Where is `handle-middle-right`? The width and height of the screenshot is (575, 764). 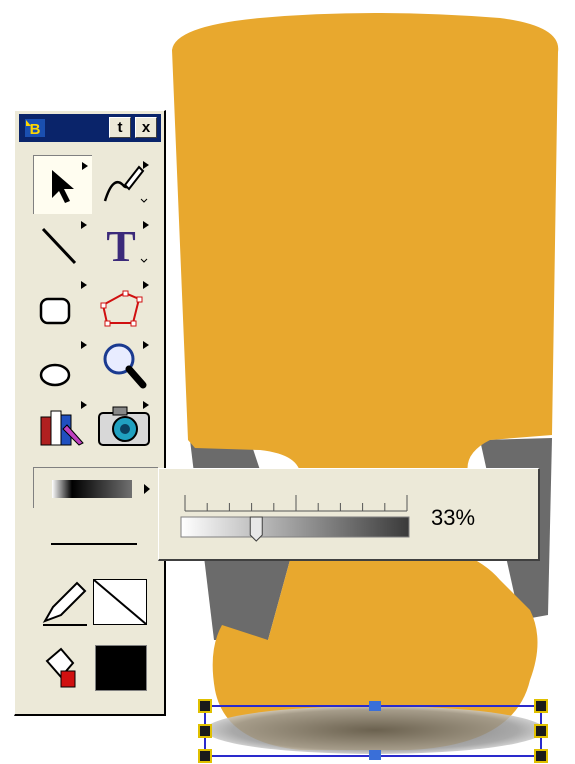 handle-middle-right is located at coordinates (541, 731).